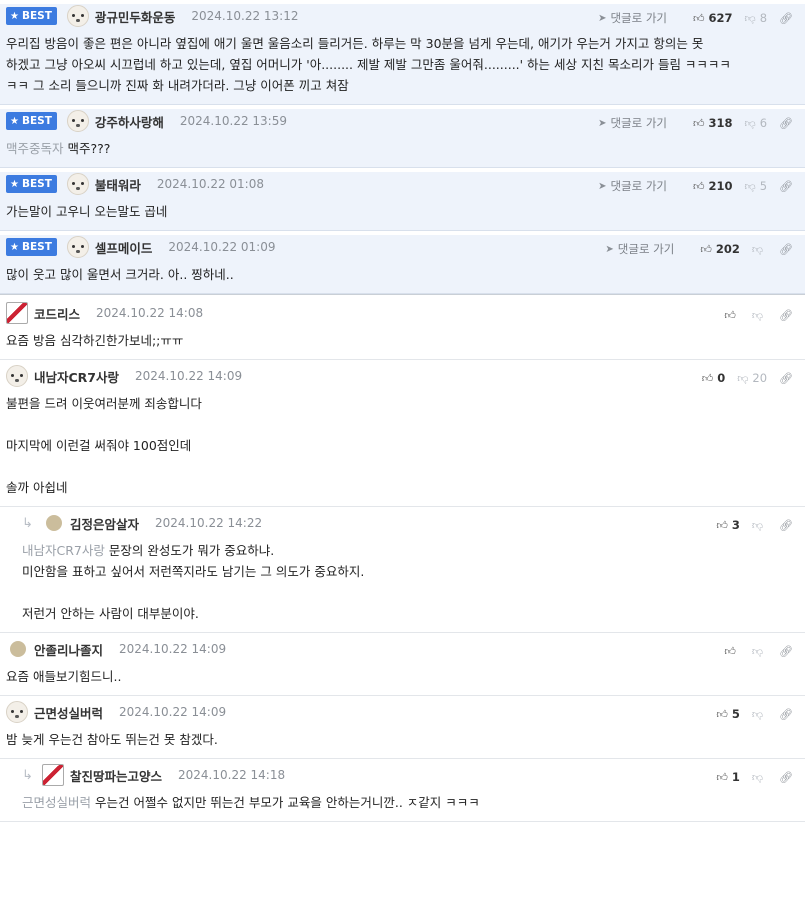 The width and height of the screenshot is (805, 912). What do you see at coordinates (713, 123) in the screenshot?
I see `upvote-button: 👍︎ 318` at bounding box center [713, 123].